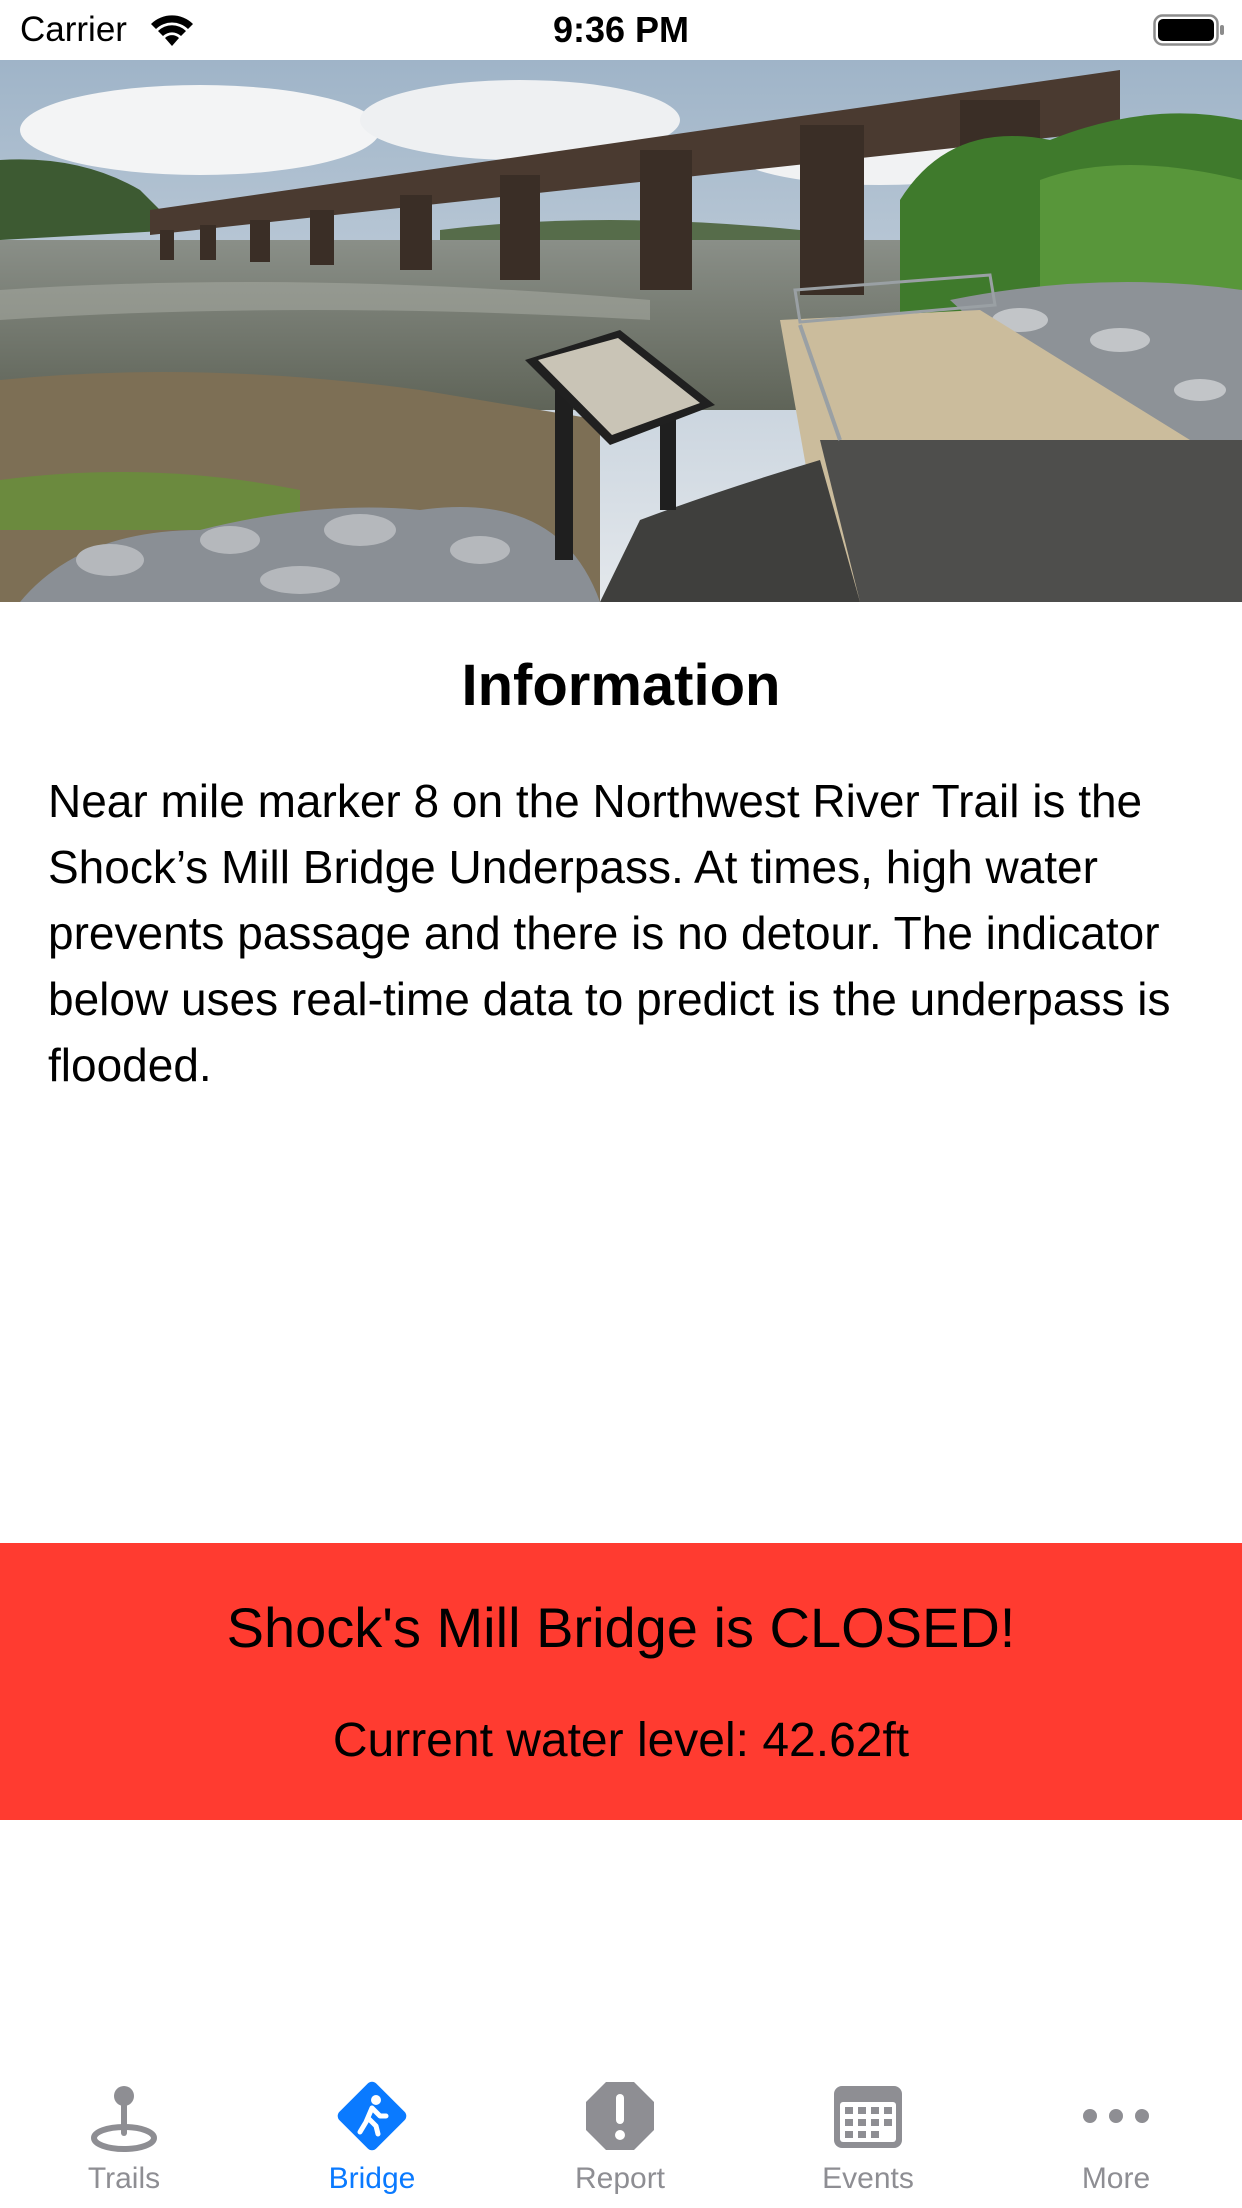 Image resolution: width=1242 pixels, height=2208 pixels. Describe the element at coordinates (1116, 2116) in the screenshot. I see `more-dots-icon` at that location.